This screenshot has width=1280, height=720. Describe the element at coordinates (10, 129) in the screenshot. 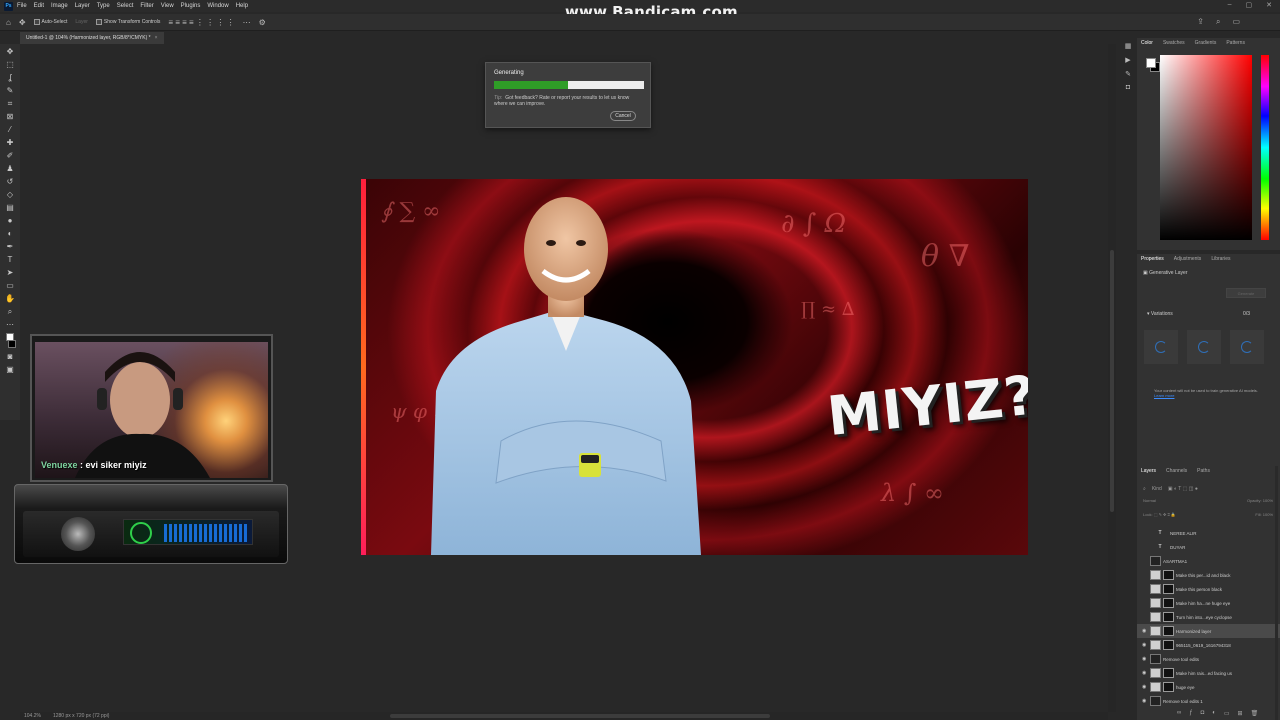

I see `eyedropper-tool-icon: ⁄` at that location.